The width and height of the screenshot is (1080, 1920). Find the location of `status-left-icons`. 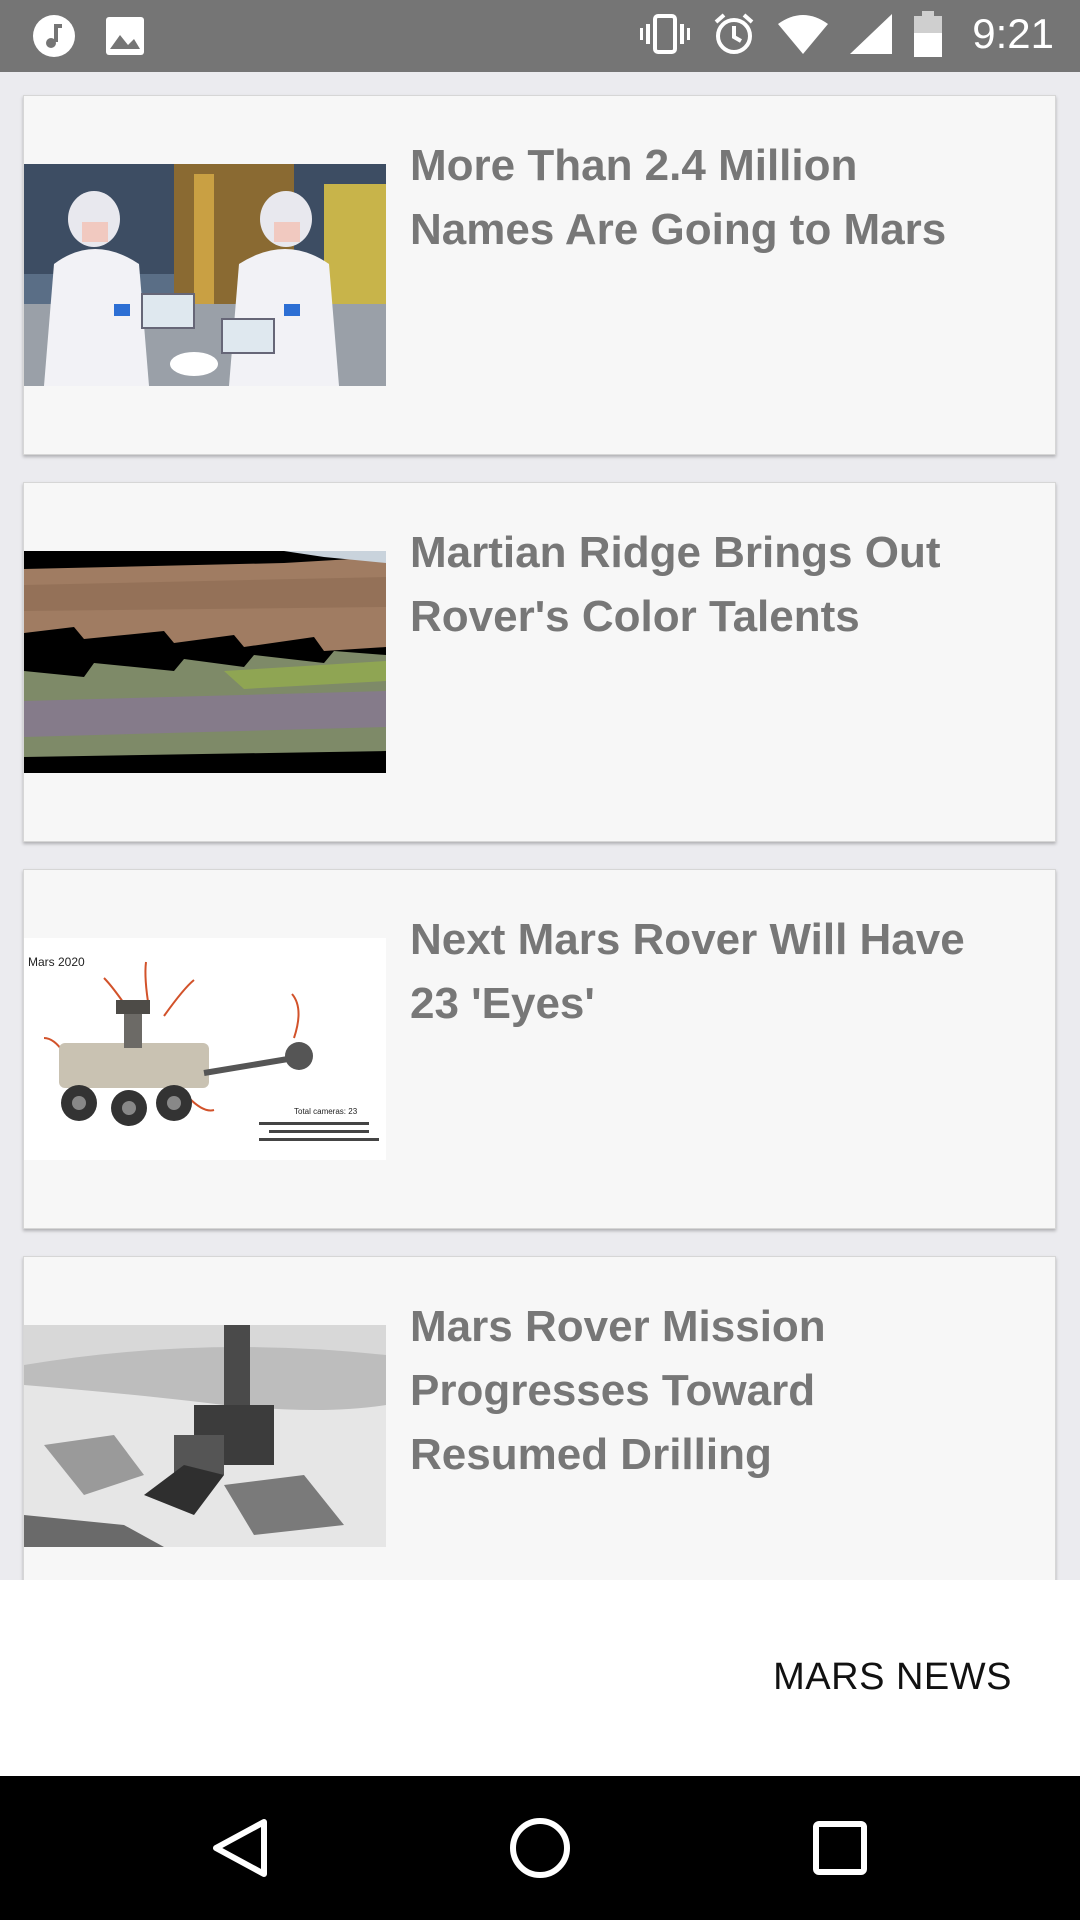

status-left-icons is located at coordinates (89, 36).